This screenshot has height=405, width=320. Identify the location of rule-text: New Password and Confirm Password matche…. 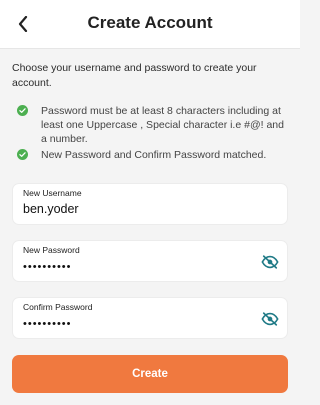
(154, 155).